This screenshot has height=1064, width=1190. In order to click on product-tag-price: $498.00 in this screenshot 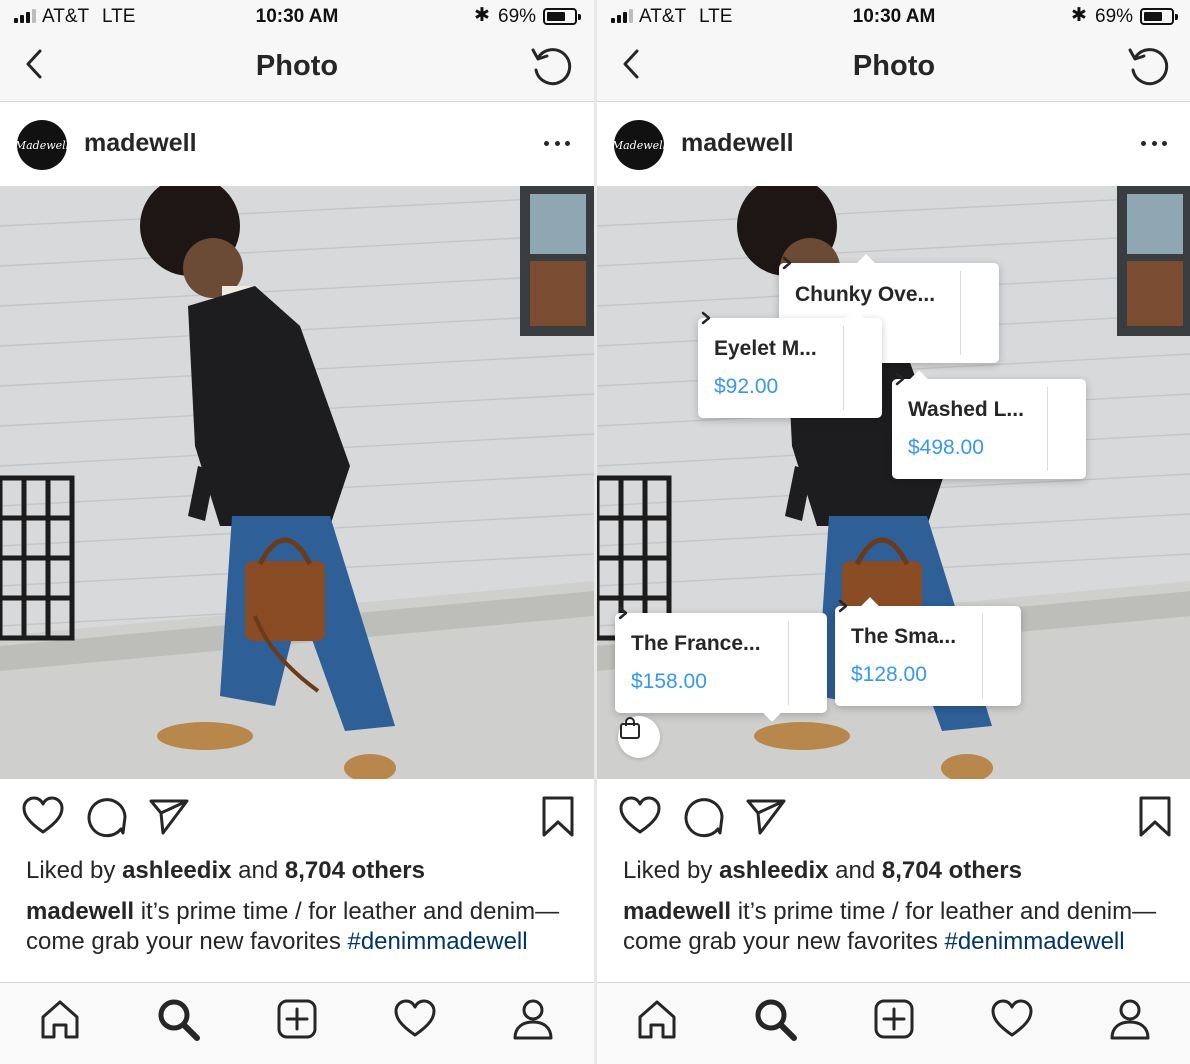, I will do `click(946, 447)`.